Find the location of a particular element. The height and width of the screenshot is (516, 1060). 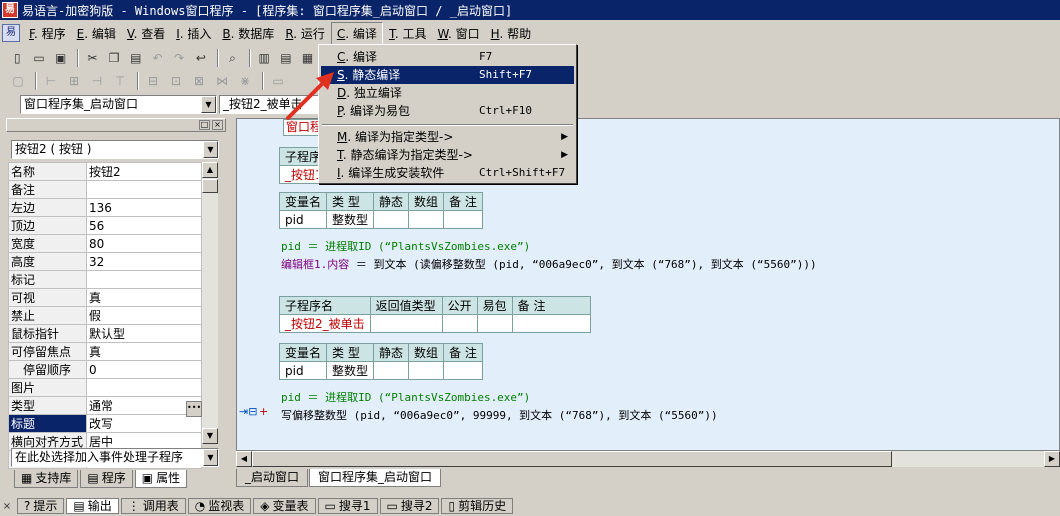

same-width-icon: ⊟ is located at coordinates (153, 81).